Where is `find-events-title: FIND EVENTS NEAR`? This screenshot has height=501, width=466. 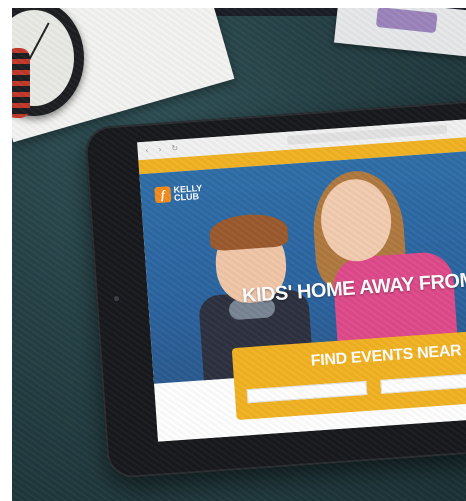 find-events-title: FIND EVENTS NEAR is located at coordinates (386, 356).